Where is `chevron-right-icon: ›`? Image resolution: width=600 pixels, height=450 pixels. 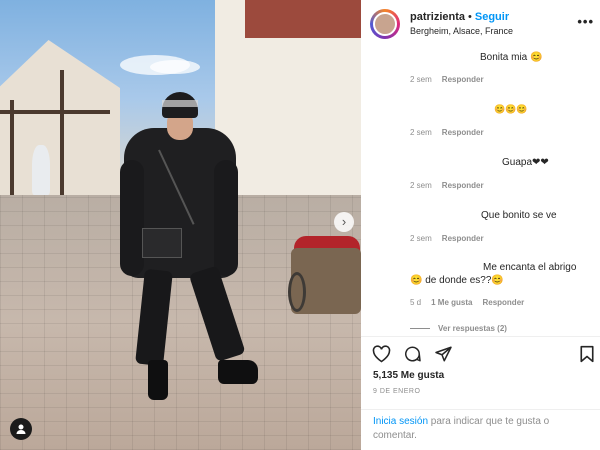 chevron-right-icon: › is located at coordinates (344, 222).